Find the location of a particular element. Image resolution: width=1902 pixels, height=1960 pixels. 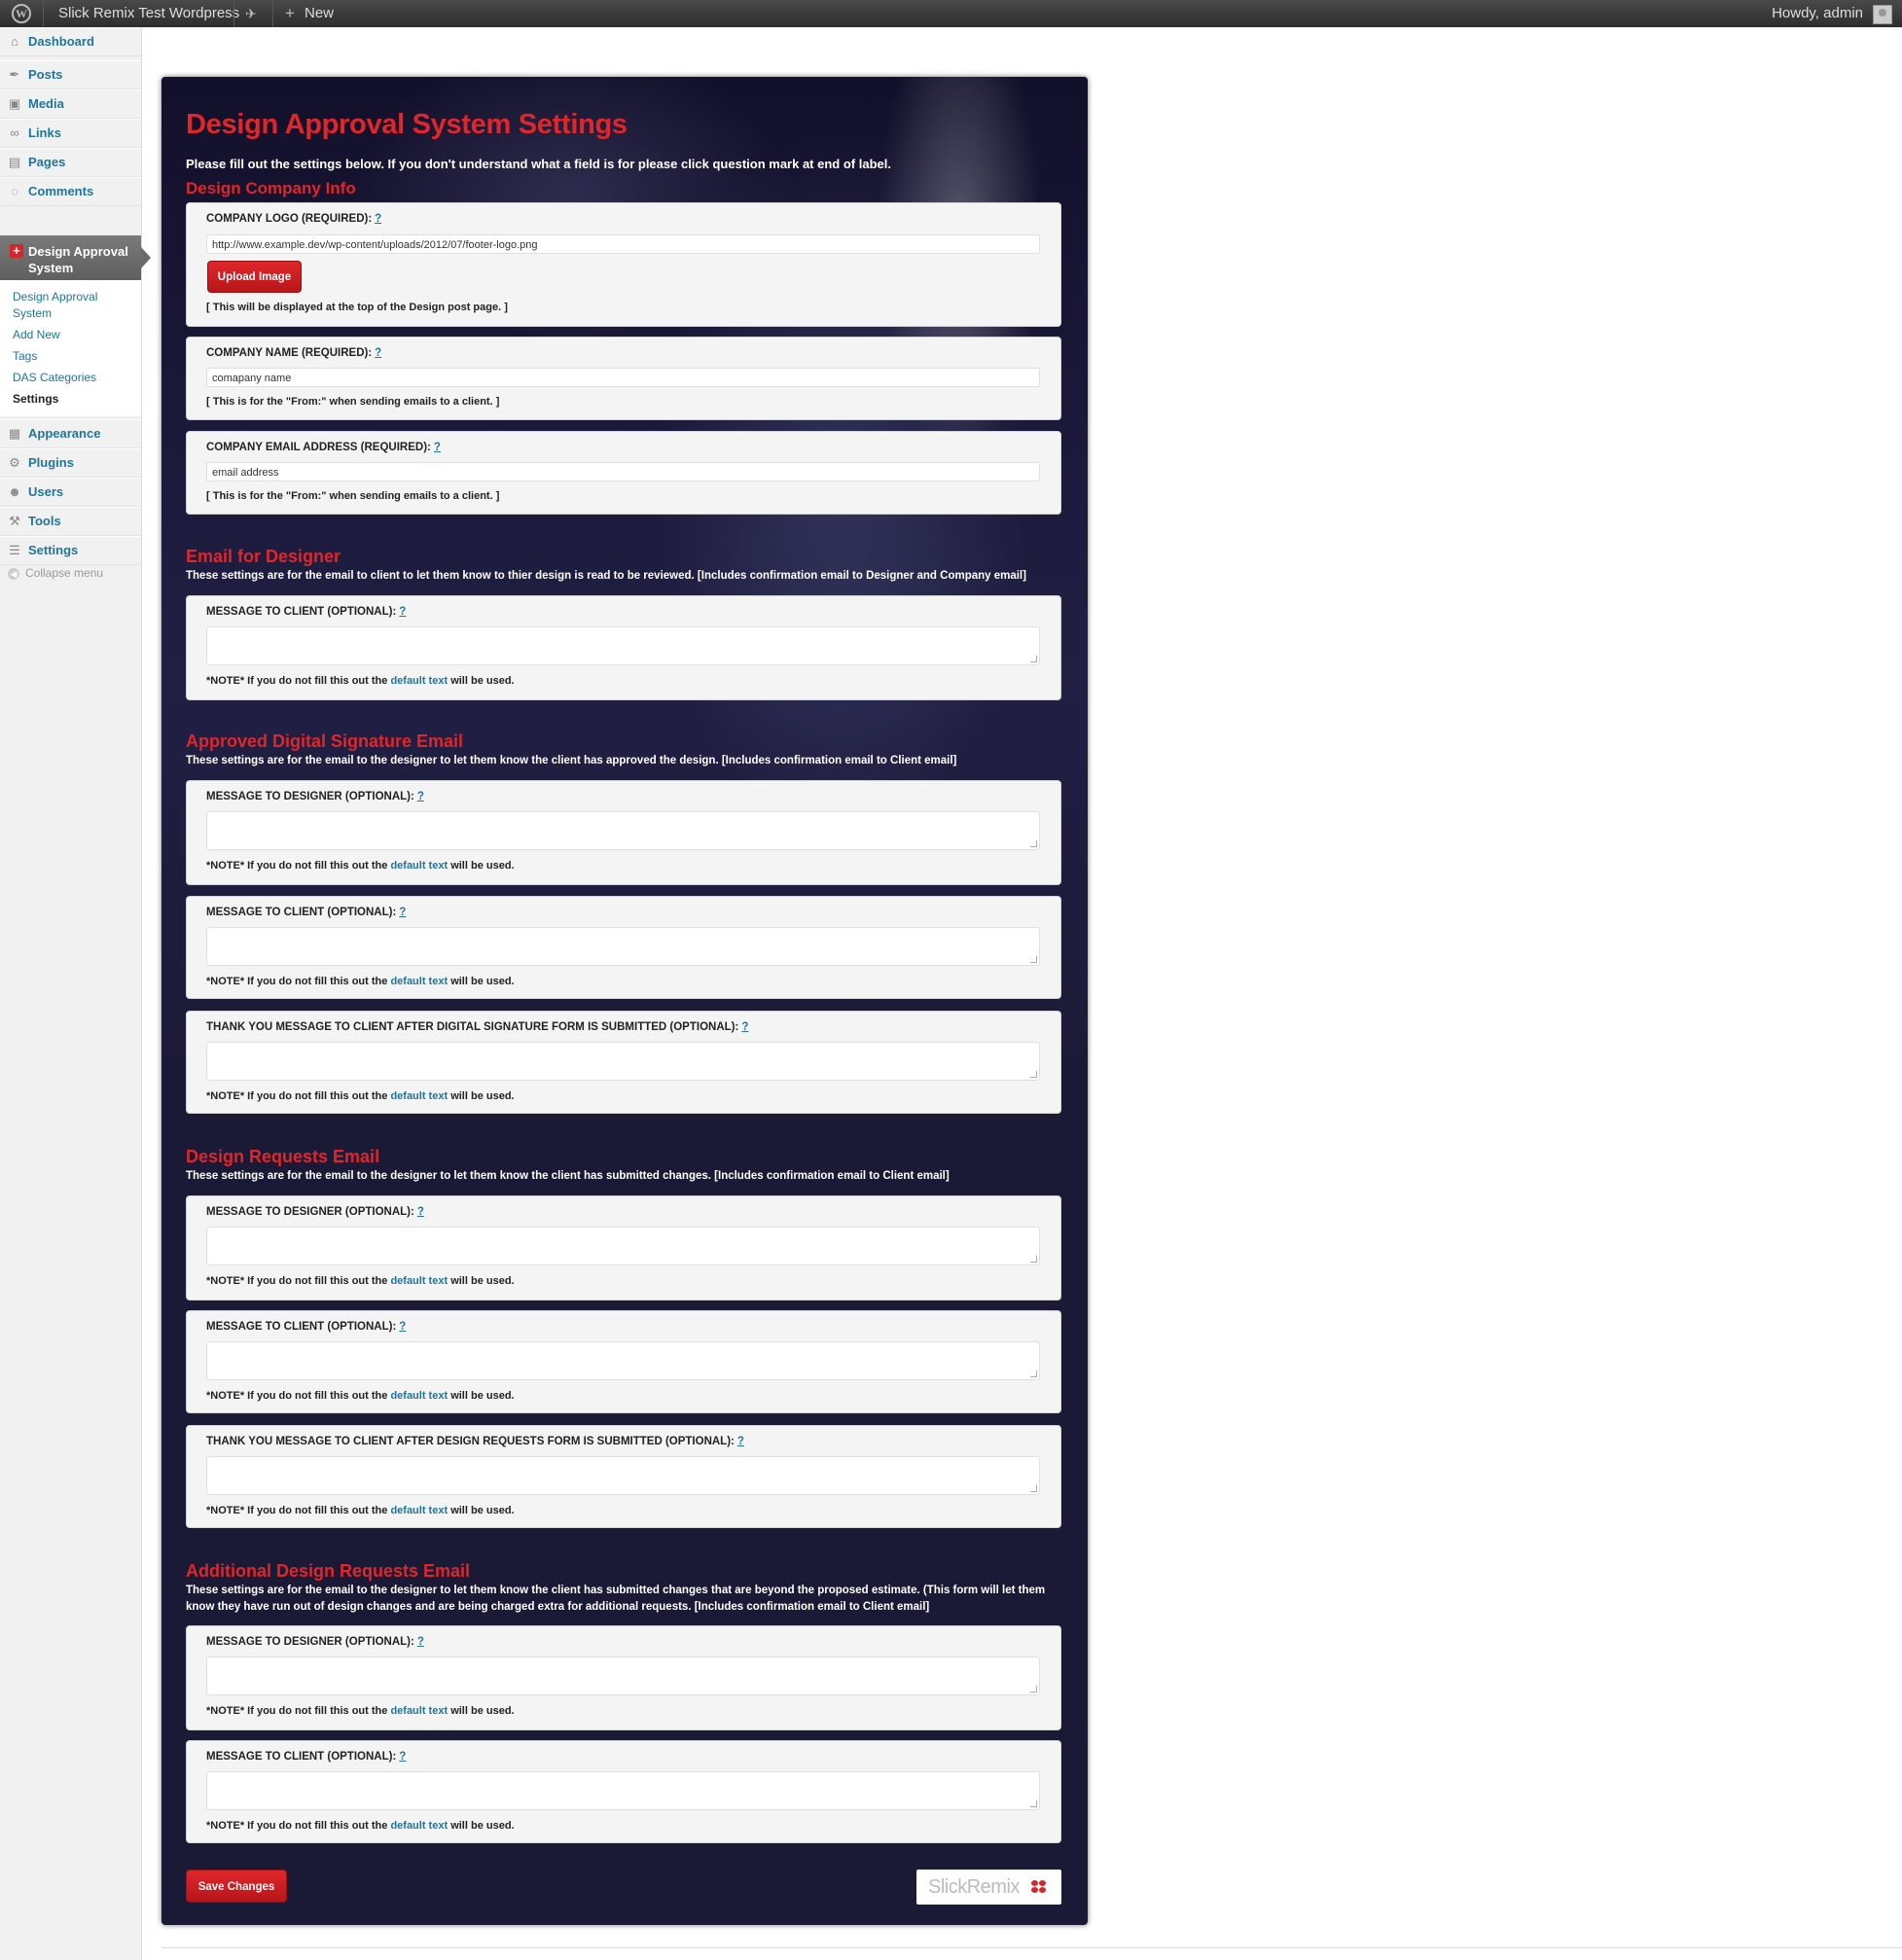

sidebar-item-label: Media is located at coordinates (46, 103).